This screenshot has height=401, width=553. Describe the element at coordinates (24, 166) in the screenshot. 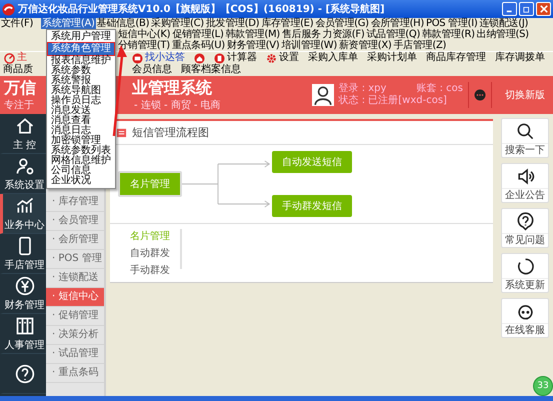

I see `user-gear-icon` at that location.